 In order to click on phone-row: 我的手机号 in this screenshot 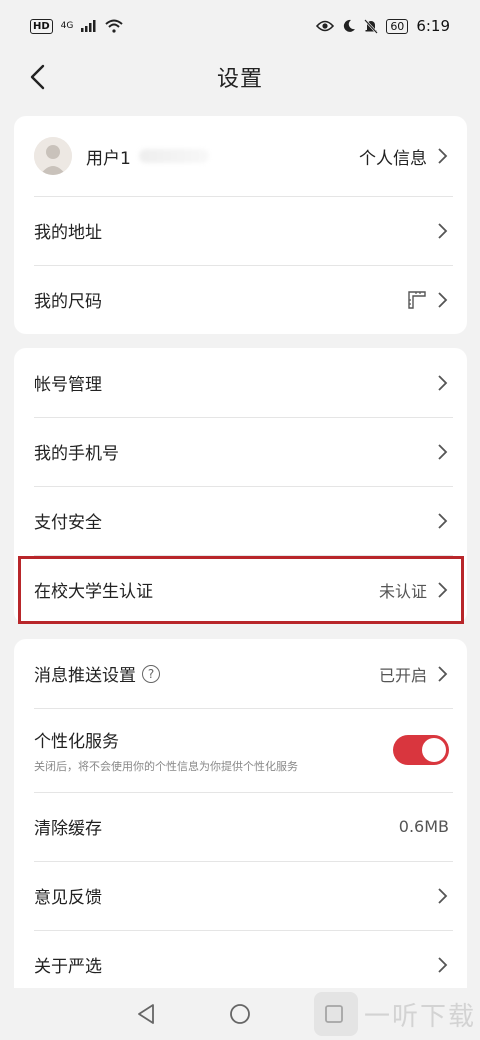, I will do `click(240, 451)`.